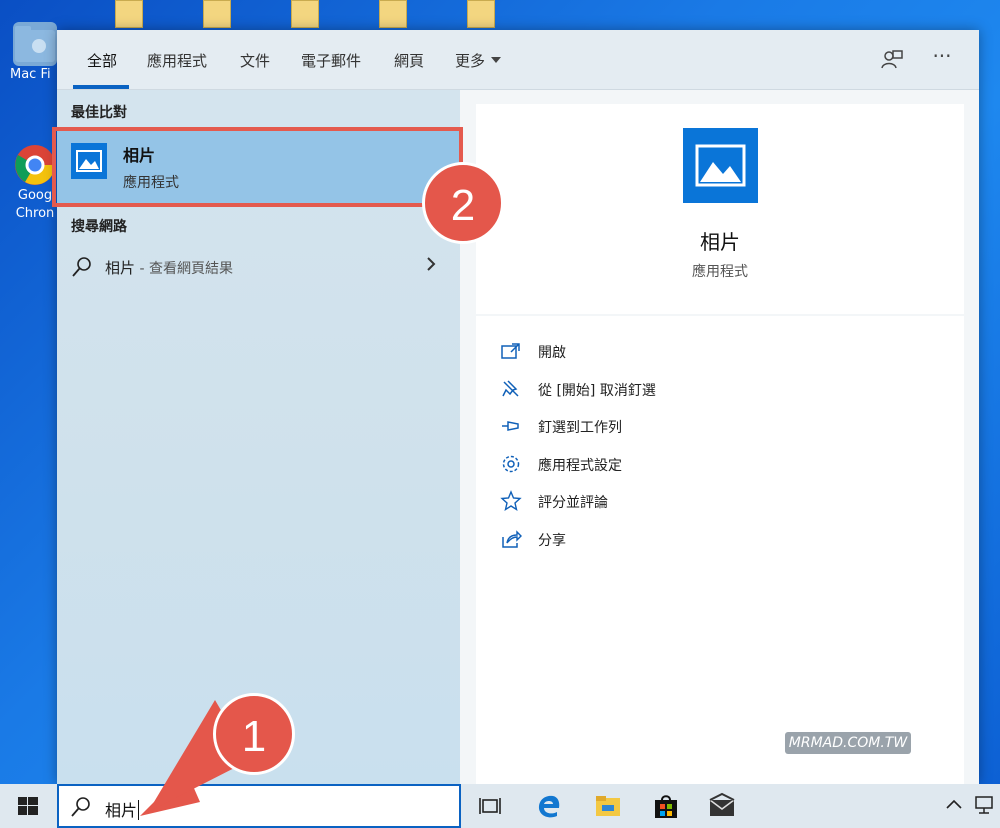  What do you see at coordinates (511, 539) in the screenshot?
I see `share-icon` at bounding box center [511, 539].